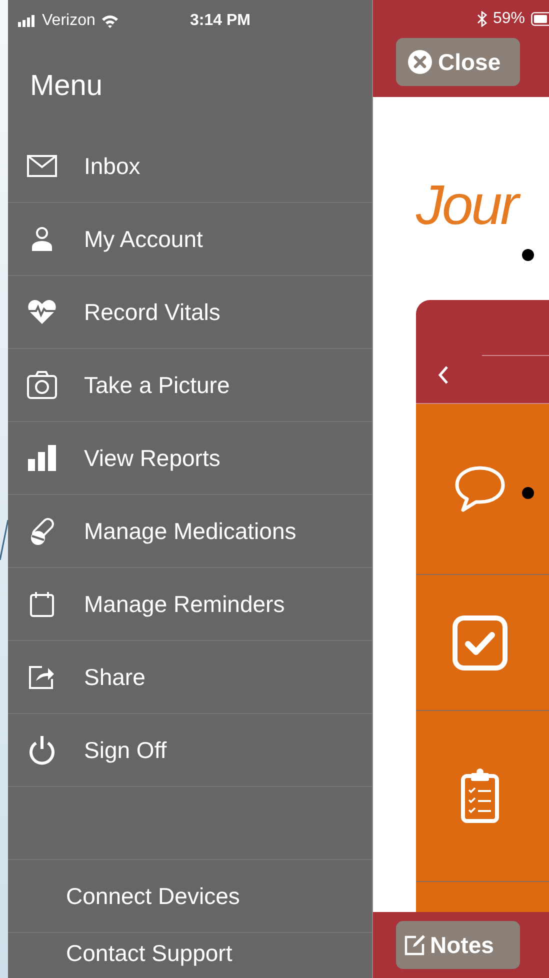 The image size is (549, 978). What do you see at coordinates (112, 166) in the screenshot?
I see `menu-item-label: Inbox` at bounding box center [112, 166].